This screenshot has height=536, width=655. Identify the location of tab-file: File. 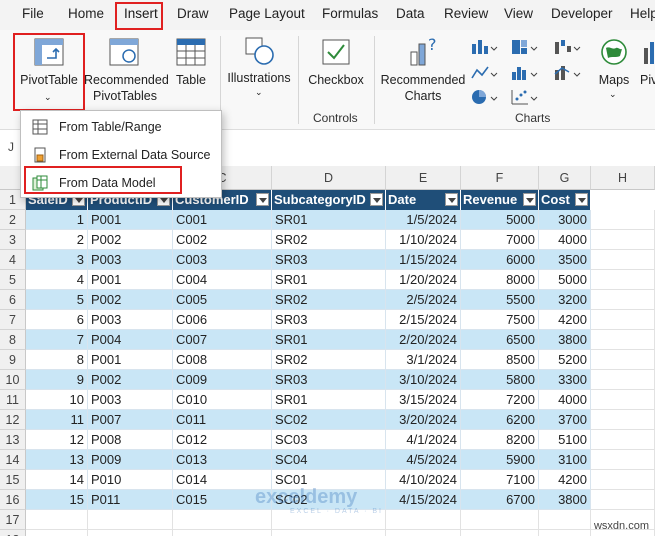
(33, 13).